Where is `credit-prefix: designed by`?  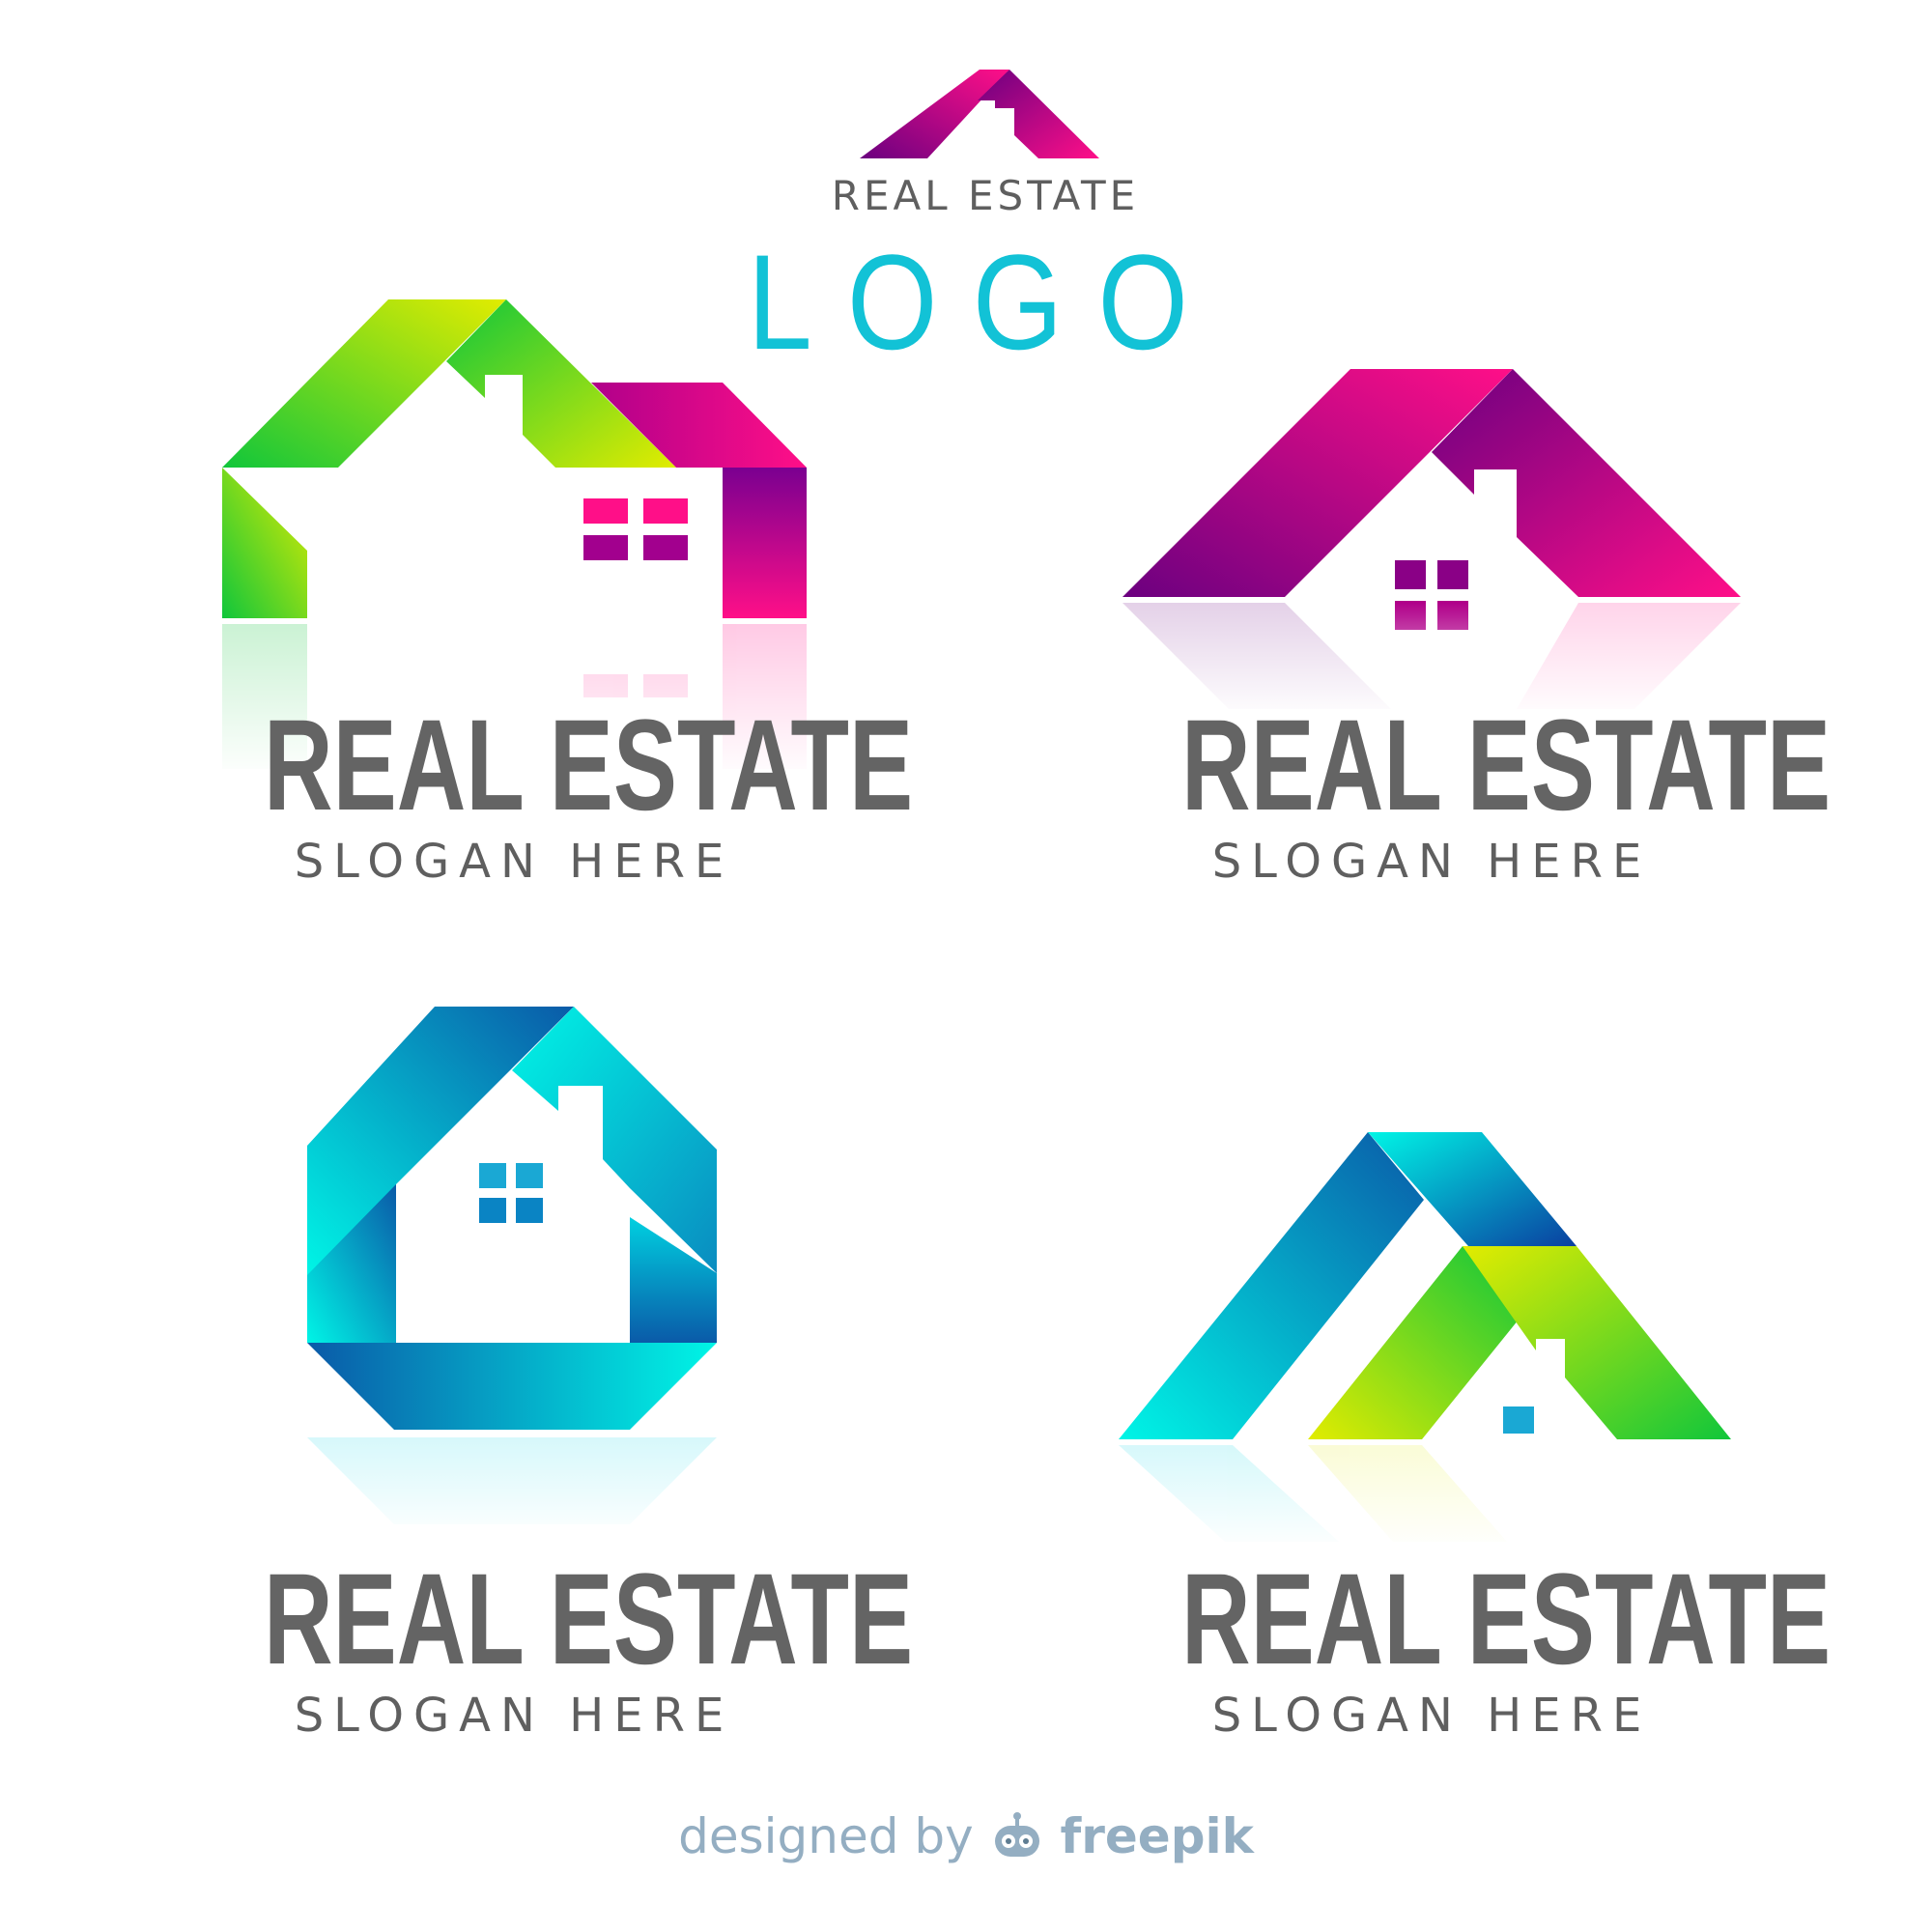 credit-prefix: designed by is located at coordinates (826, 1836).